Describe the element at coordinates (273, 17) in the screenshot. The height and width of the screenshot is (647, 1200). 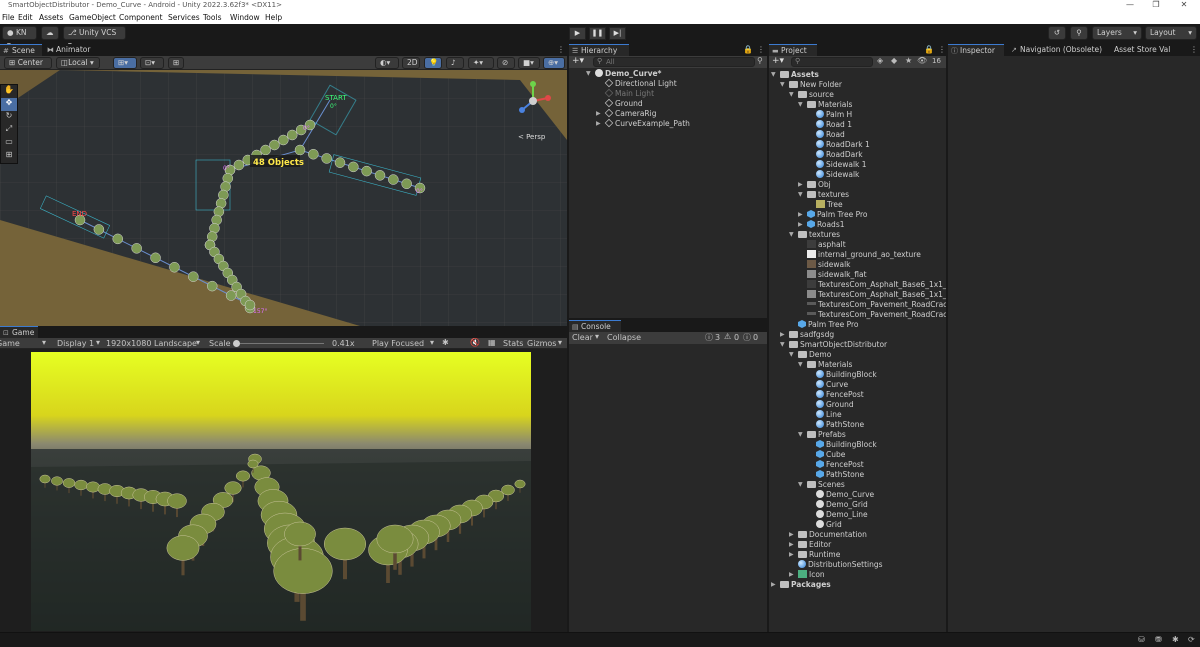
I see `menu-help: Help` at that location.